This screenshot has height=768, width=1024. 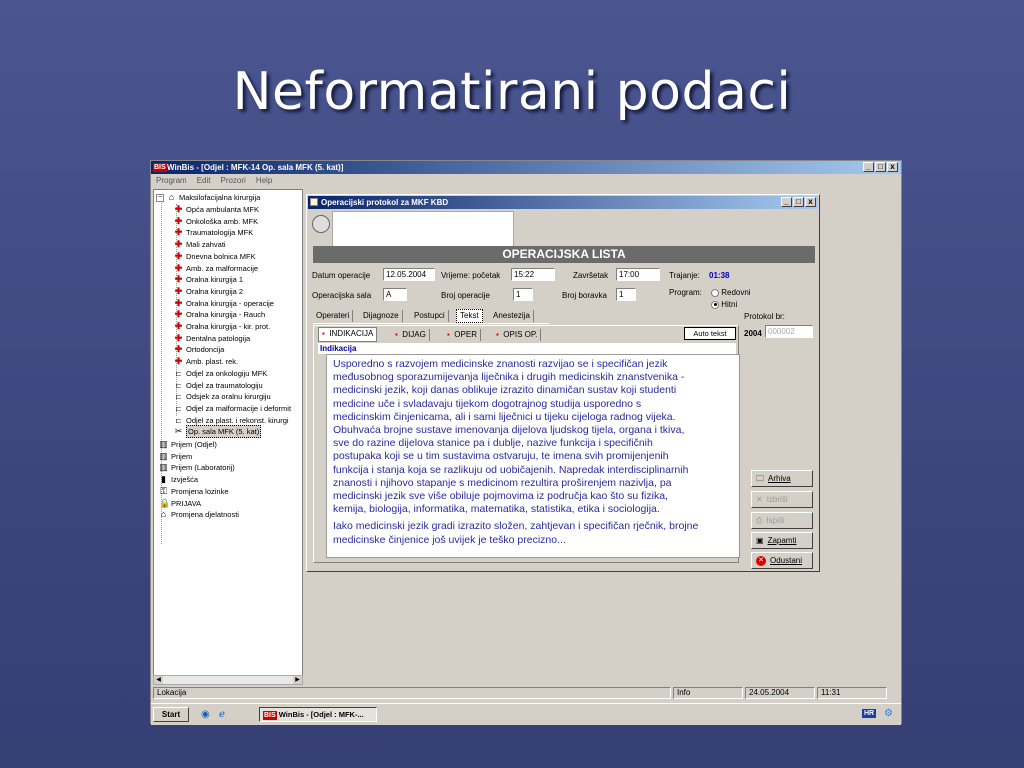 I want to click on tree-item: ⊏ Odjel za onkologiju MFK, so click(x=220, y=373).